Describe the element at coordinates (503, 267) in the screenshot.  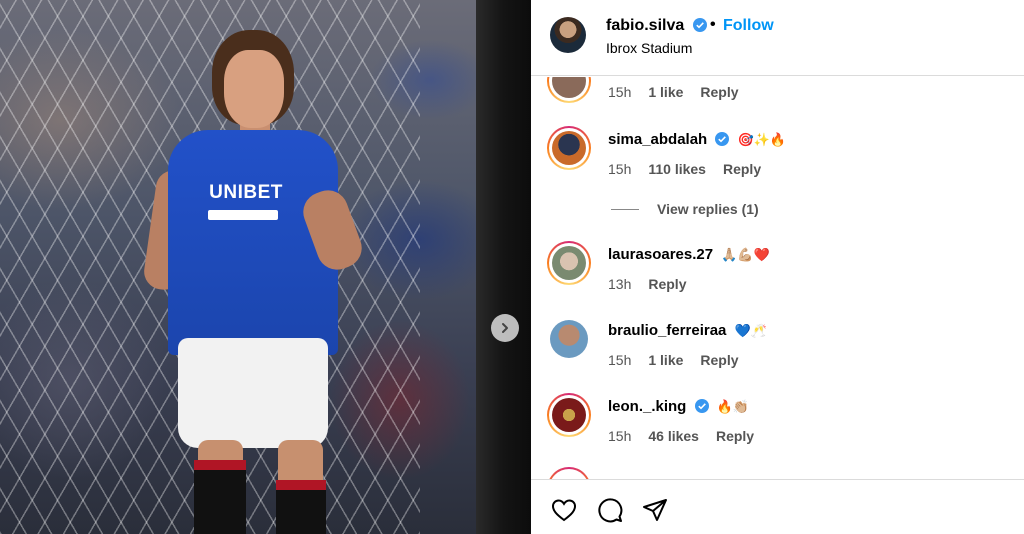
I see `goal-post` at that location.